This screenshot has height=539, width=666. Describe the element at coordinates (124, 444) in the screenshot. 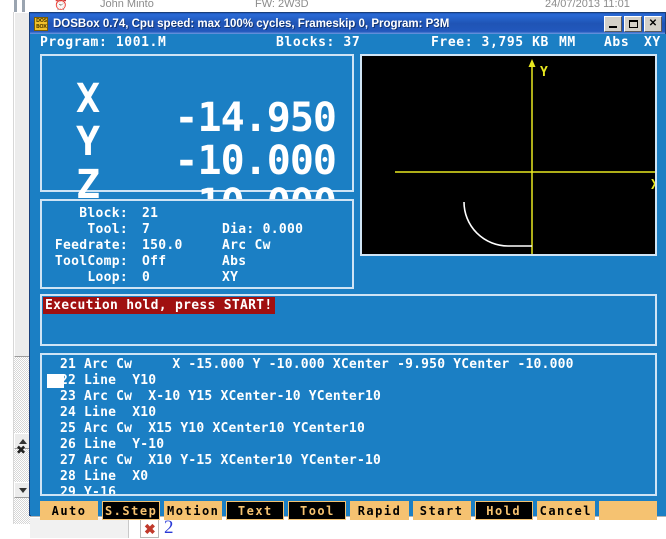

I see `listing-line-text: Line Y-10` at that location.